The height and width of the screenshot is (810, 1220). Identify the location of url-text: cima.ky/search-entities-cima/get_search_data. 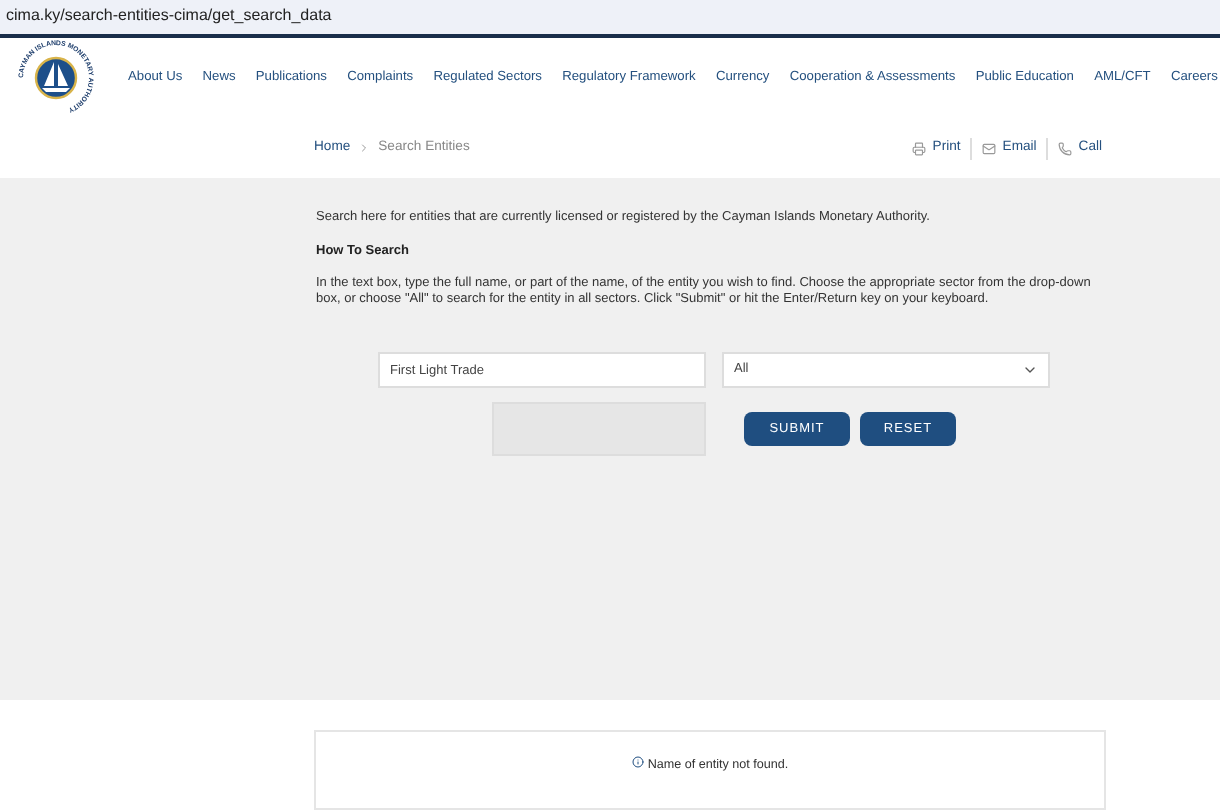
(169, 16).